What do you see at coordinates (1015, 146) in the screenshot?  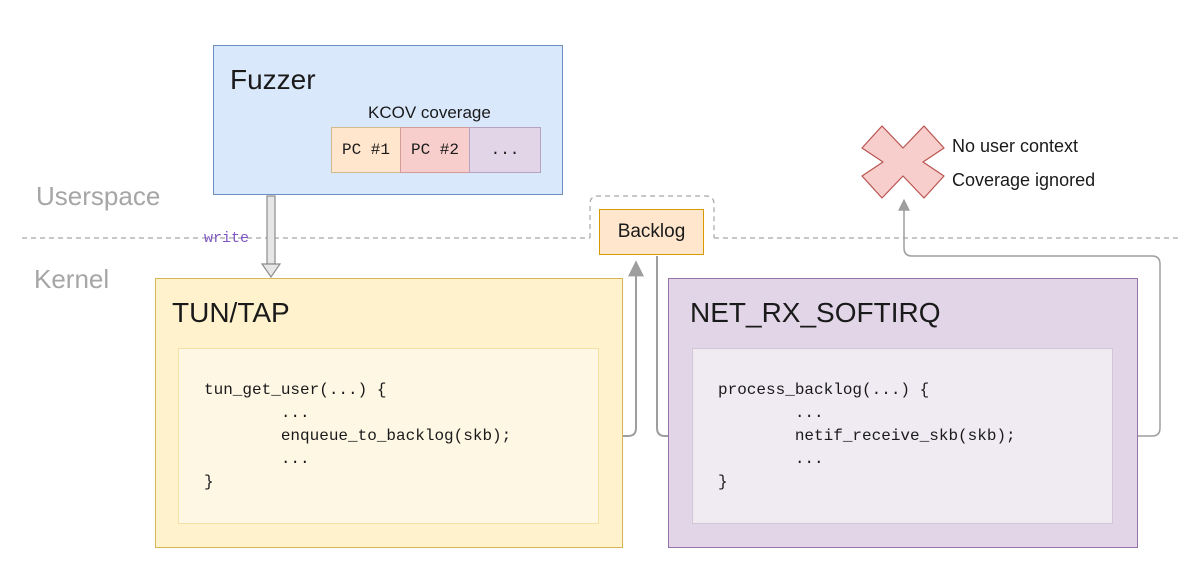 I see `note-no-user-context: No user context` at bounding box center [1015, 146].